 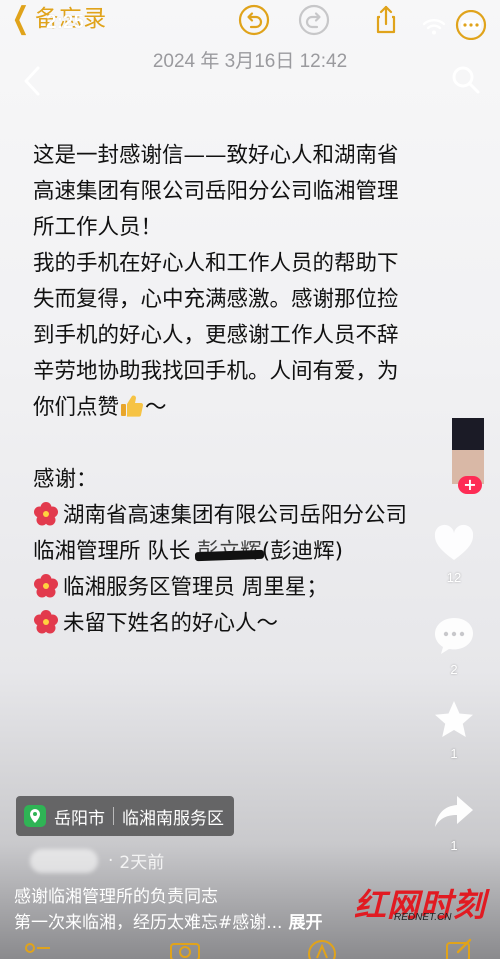 I want to click on system-status-icons, so click(x=455, y=26).